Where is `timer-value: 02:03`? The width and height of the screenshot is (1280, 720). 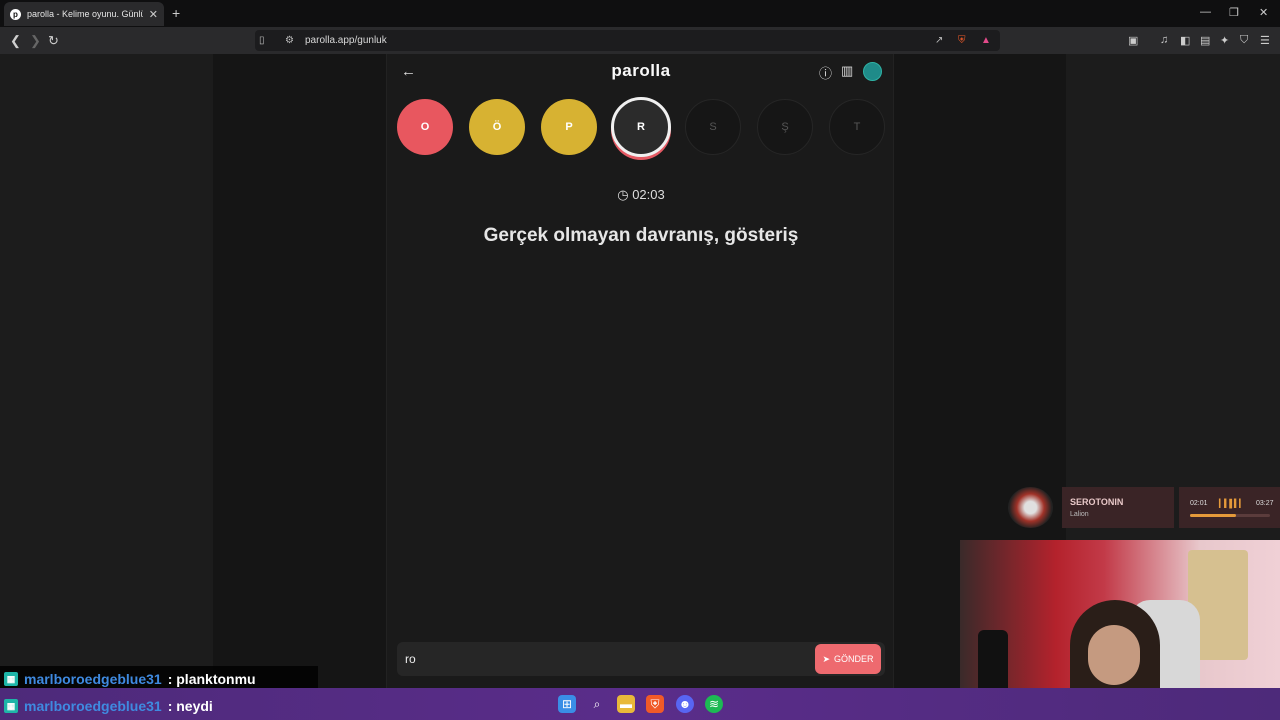 timer-value: 02:03 is located at coordinates (648, 194).